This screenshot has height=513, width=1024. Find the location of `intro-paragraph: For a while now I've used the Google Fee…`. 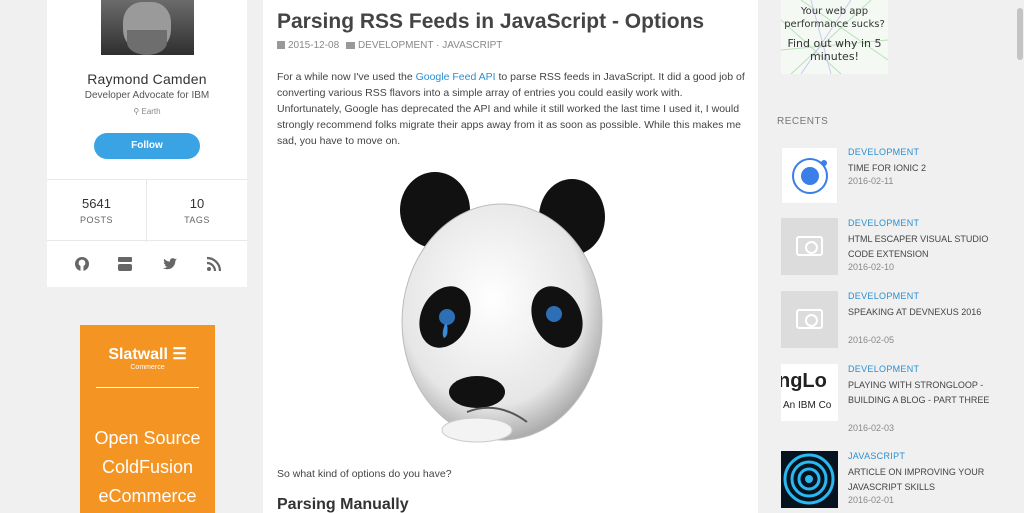

intro-paragraph: For a while now I've used the Google Fee… is located at coordinates (512, 109).